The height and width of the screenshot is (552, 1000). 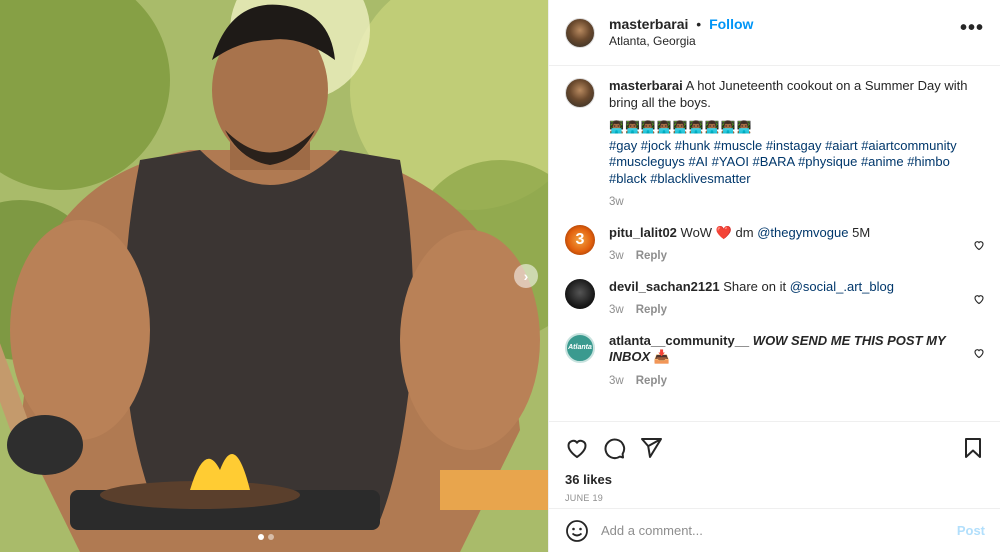 What do you see at coordinates (266, 537) in the screenshot?
I see `carousel-indicator` at bounding box center [266, 537].